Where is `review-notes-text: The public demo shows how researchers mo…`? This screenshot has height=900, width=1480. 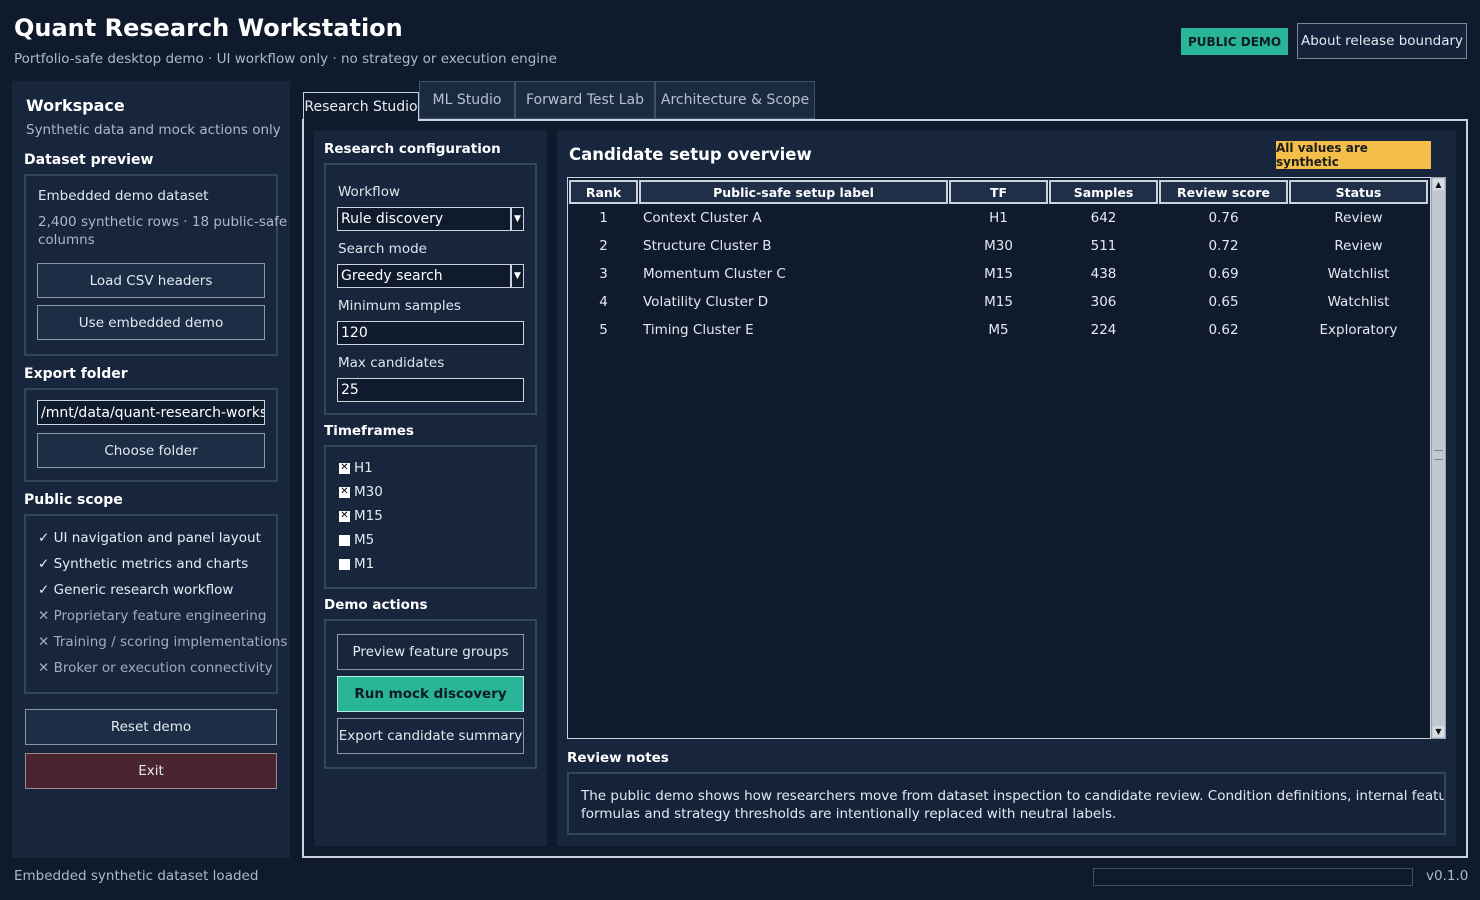
review-notes-text: The public demo shows how researchers mo… is located at coordinates (1006, 803).